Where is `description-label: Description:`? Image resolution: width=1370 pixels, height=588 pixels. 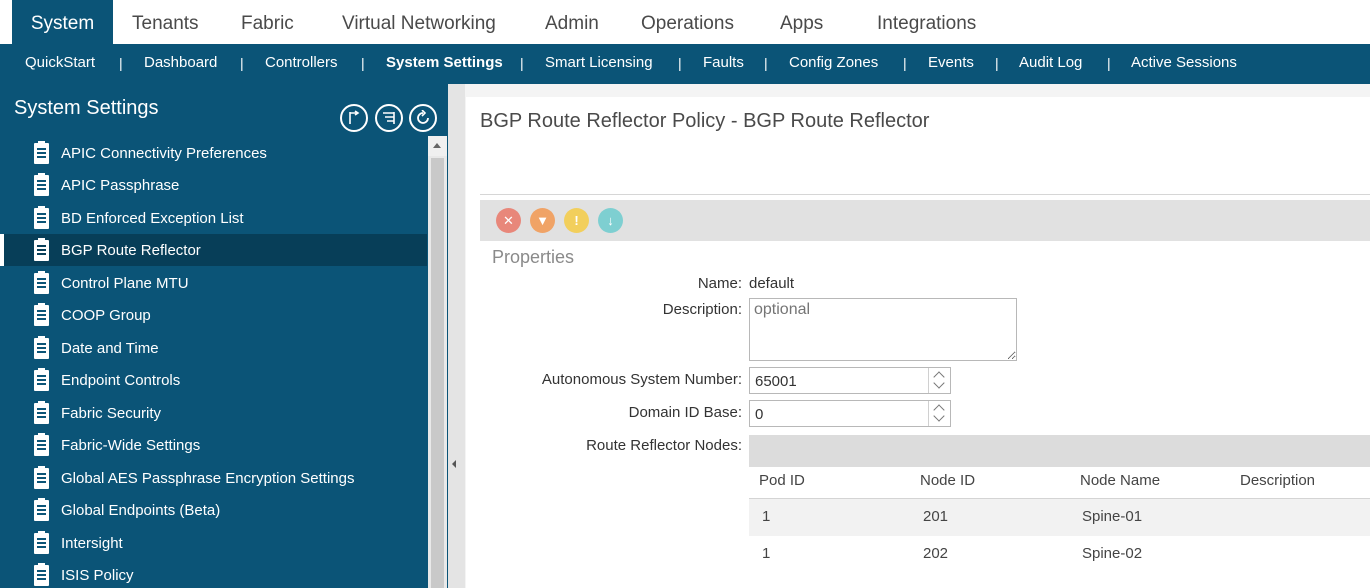
description-label: Description: is located at coordinates (702, 309).